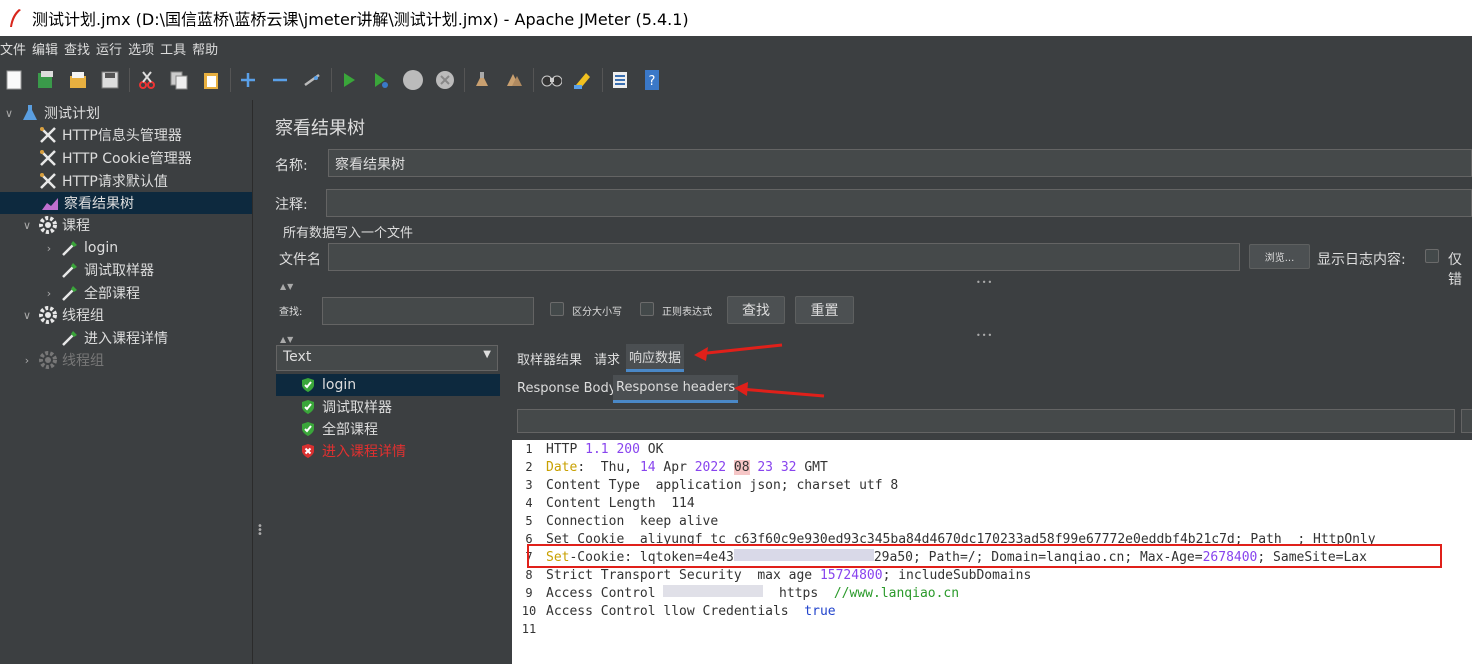 The image size is (1472, 664). I want to click on regex-checkbox, so click(647, 309).